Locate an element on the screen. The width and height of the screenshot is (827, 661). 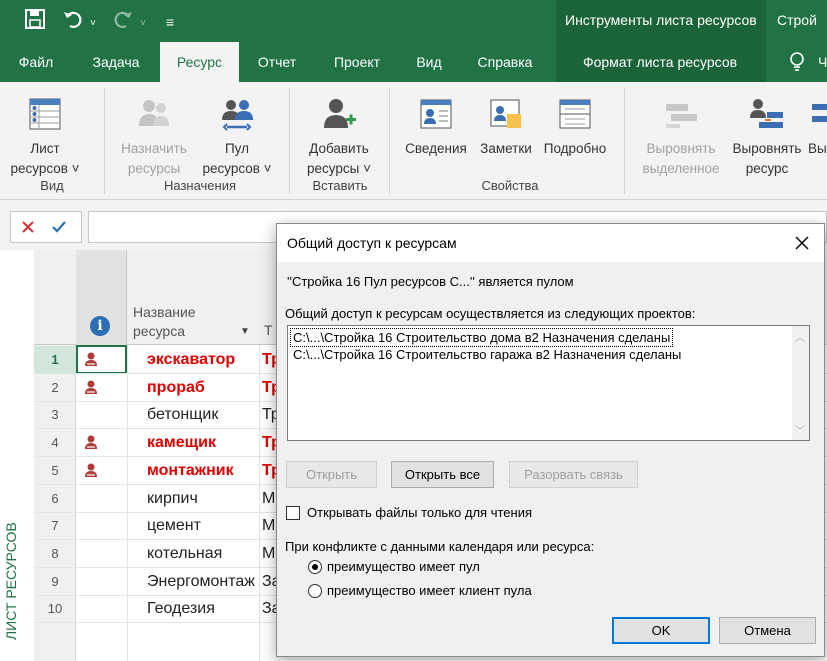
readonly-label: Открывать файлы только для чтения is located at coordinates (419, 512).